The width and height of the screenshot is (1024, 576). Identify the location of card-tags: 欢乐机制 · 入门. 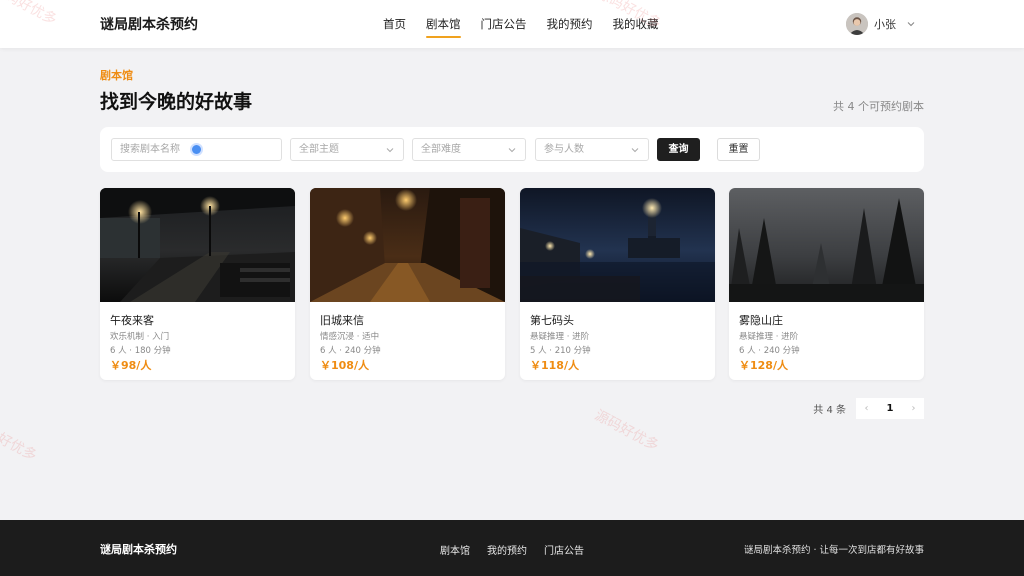
(140, 337).